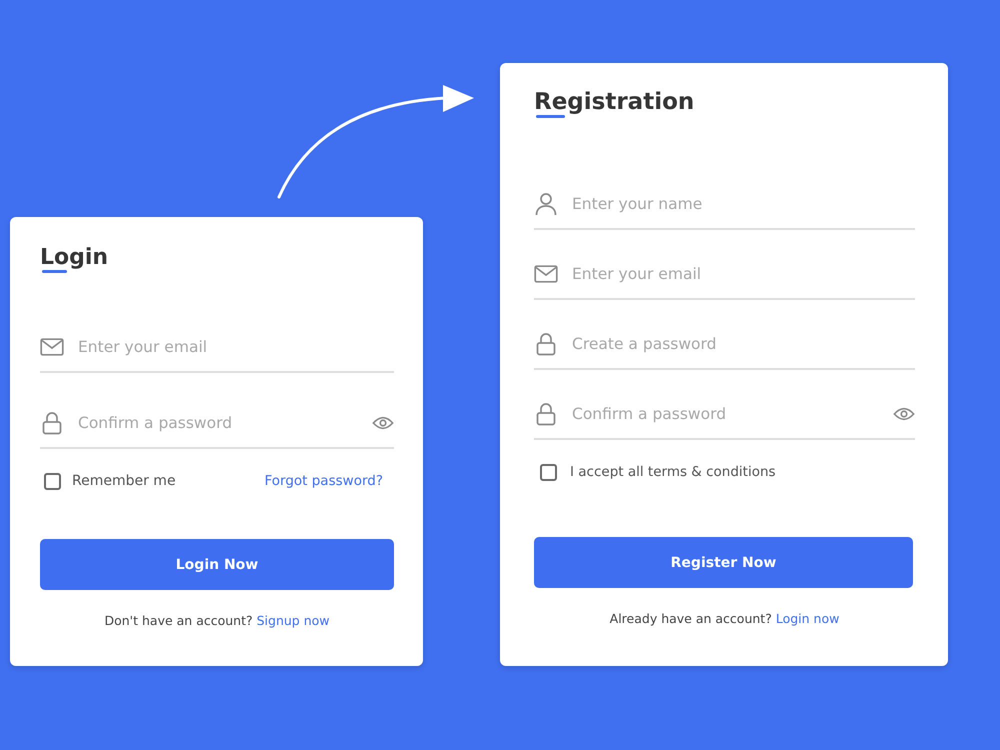 This screenshot has width=1000, height=750. Describe the element at coordinates (808, 618) in the screenshot. I see `login-link: Login now` at that location.